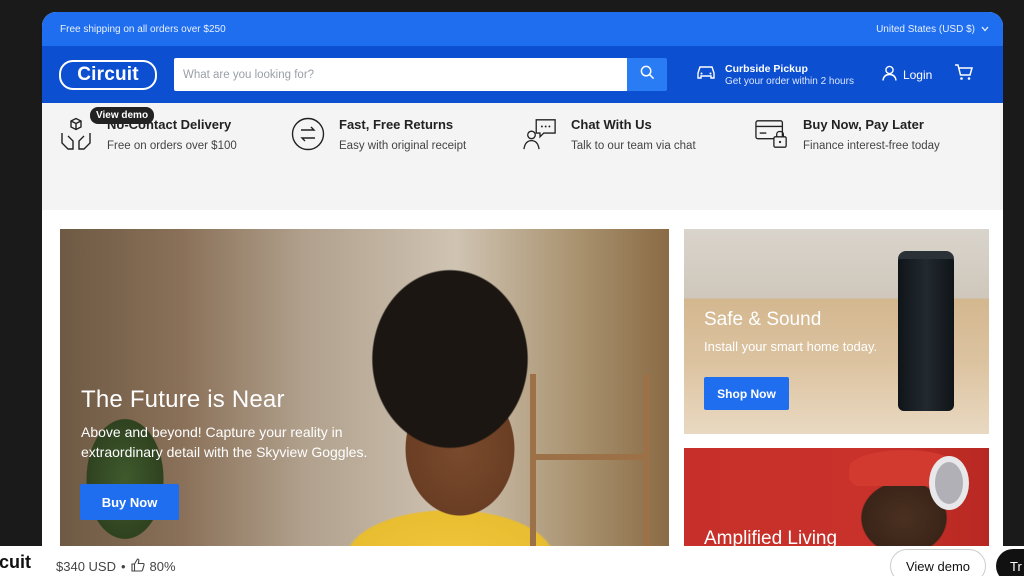 The width and height of the screenshot is (1024, 576). I want to click on feature-subtitle: Free on orders over $100, so click(172, 146).